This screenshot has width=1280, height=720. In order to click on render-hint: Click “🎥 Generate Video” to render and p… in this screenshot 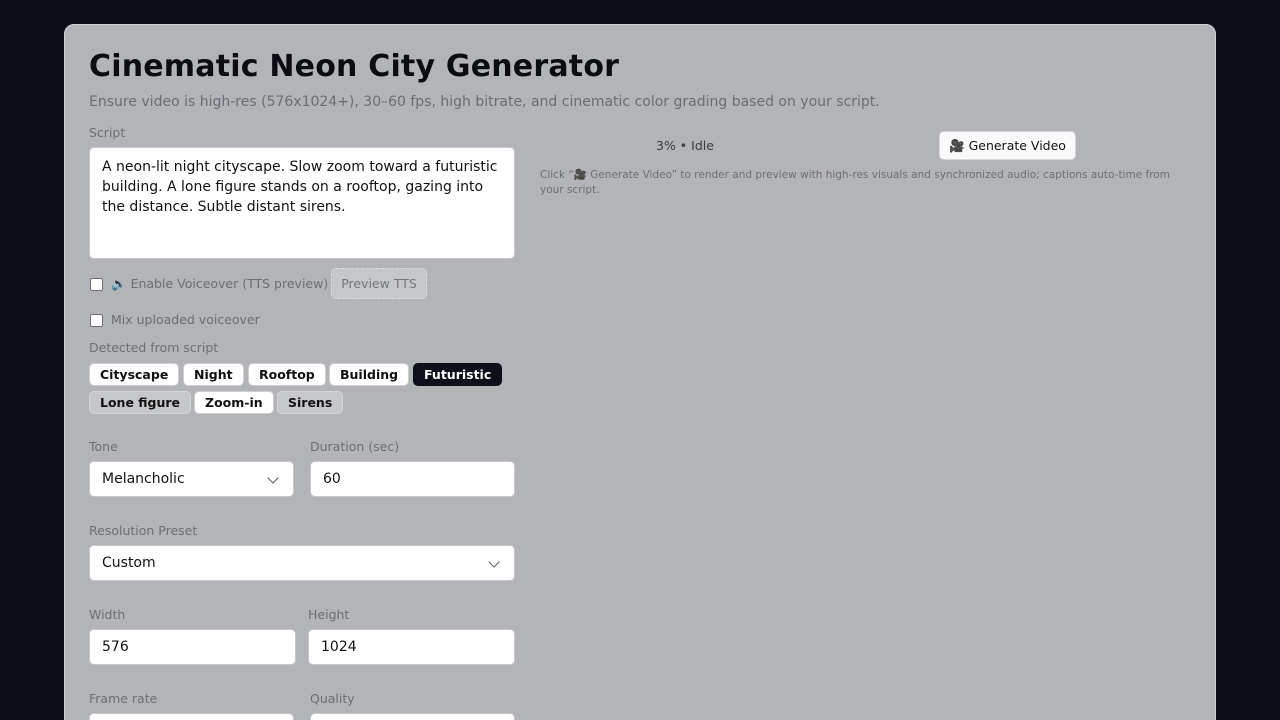, I will do `click(855, 182)`.